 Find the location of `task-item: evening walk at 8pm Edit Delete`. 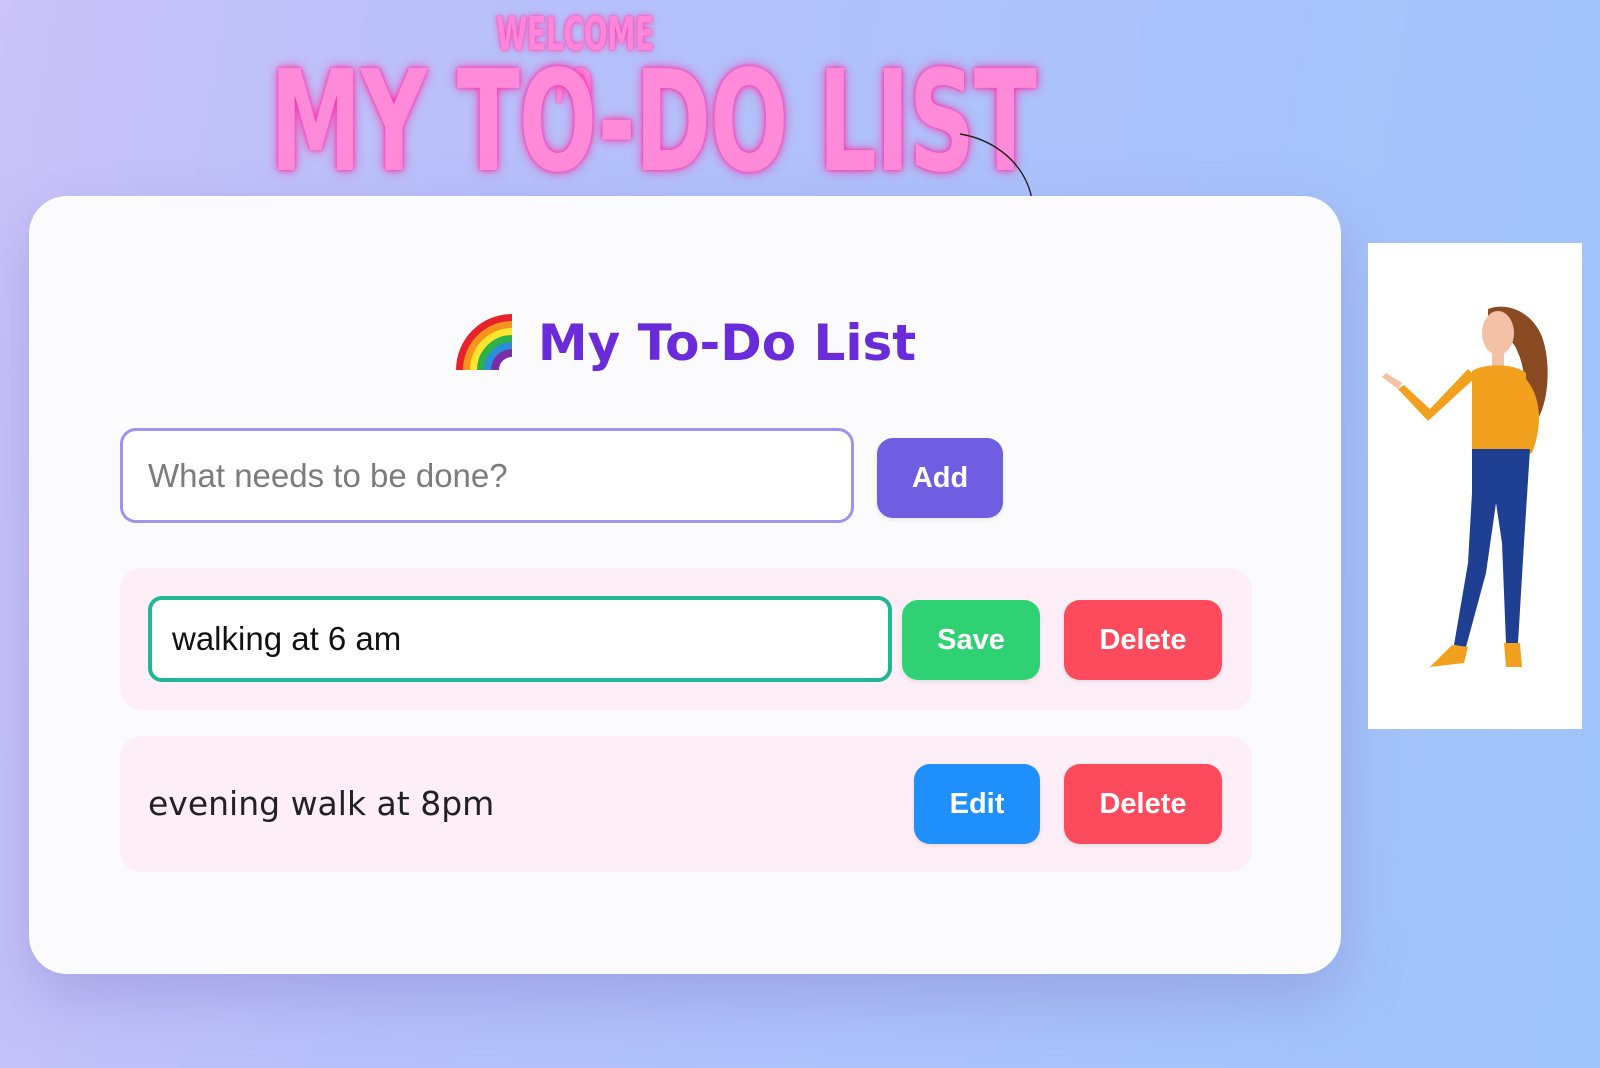

task-item: evening walk at 8pm Edit Delete is located at coordinates (686, 804).